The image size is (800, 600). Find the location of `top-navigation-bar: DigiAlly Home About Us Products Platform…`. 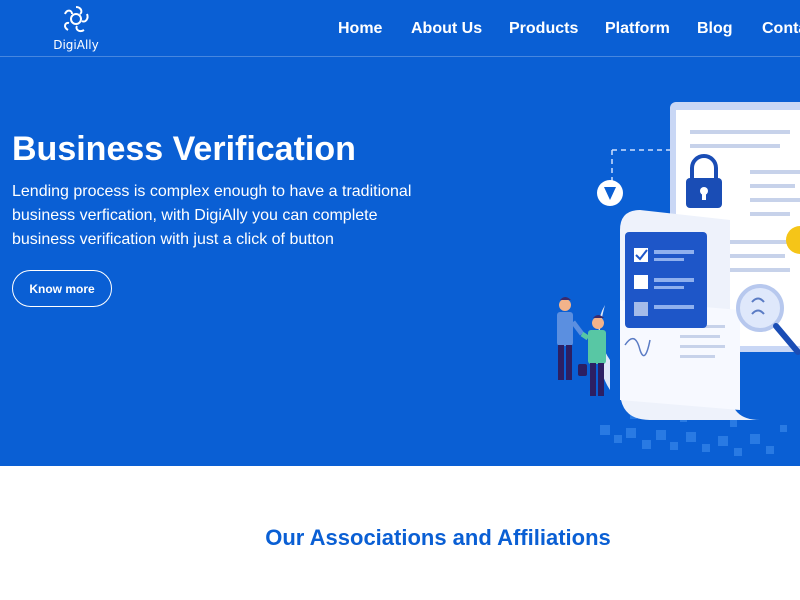

top-navigation-bar: DigiAlly Home About Us Products Platform… is located at coordinates (400, 28).